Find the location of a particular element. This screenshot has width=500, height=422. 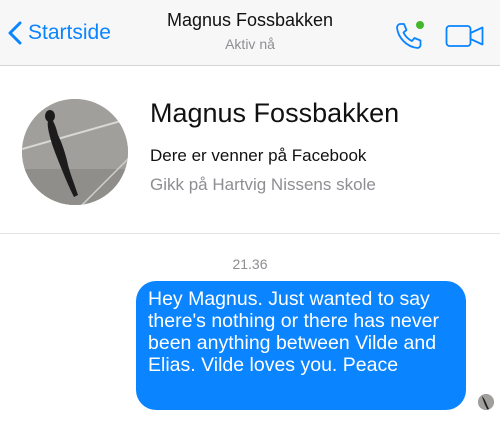

call-button is located at coordinates (411, 36).